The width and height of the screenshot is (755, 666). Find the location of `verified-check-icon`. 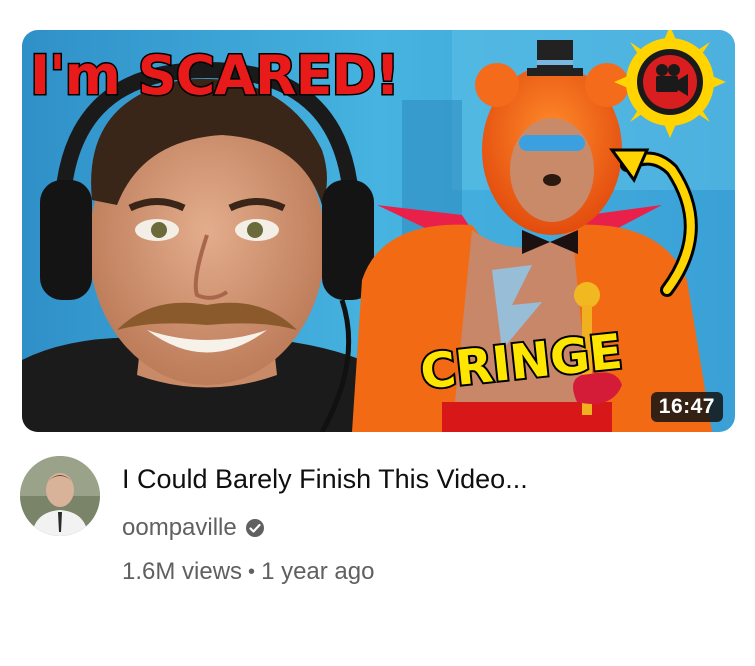

verified-check-icon is located at coordinates (255, 528).